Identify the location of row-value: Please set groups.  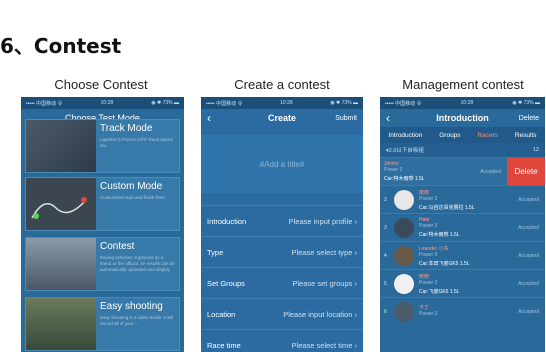
(322, 283).